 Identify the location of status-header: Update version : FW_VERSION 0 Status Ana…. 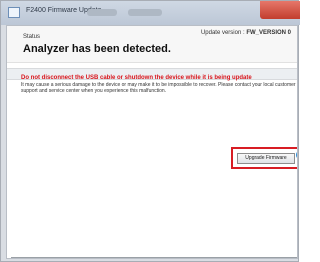
(152, 44).